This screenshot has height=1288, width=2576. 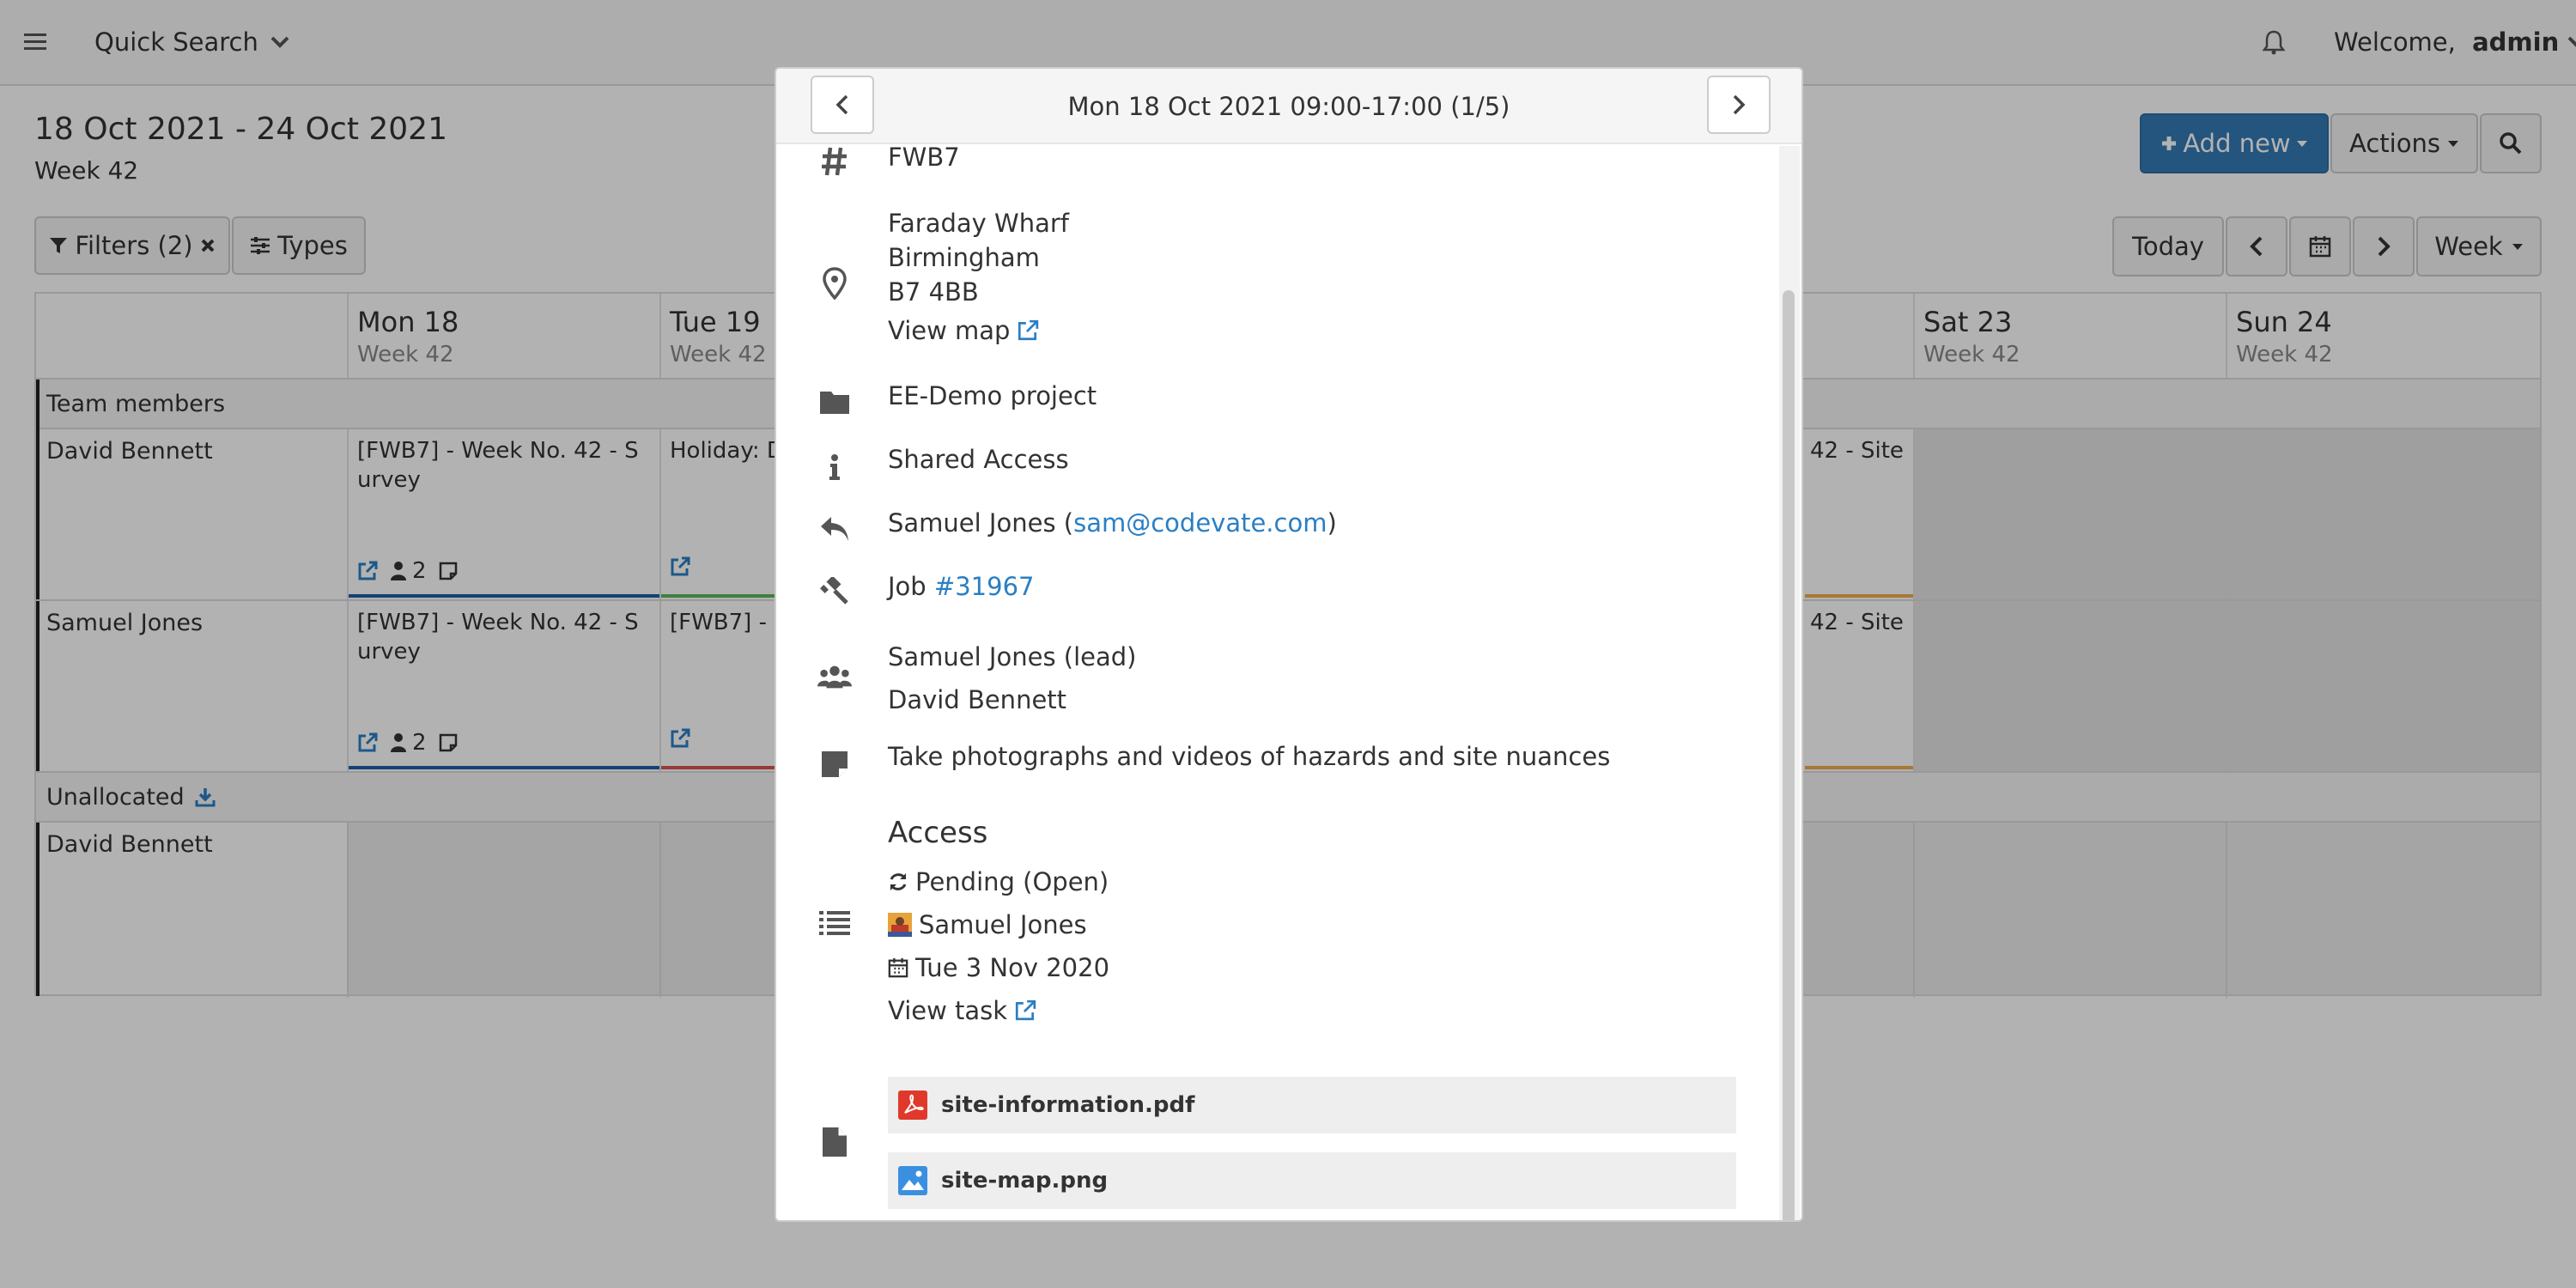 What do you see at coordinates (913, 1105) in the screenshot?
I see `pdf-file-icon` at bounding box center [913, 1105].